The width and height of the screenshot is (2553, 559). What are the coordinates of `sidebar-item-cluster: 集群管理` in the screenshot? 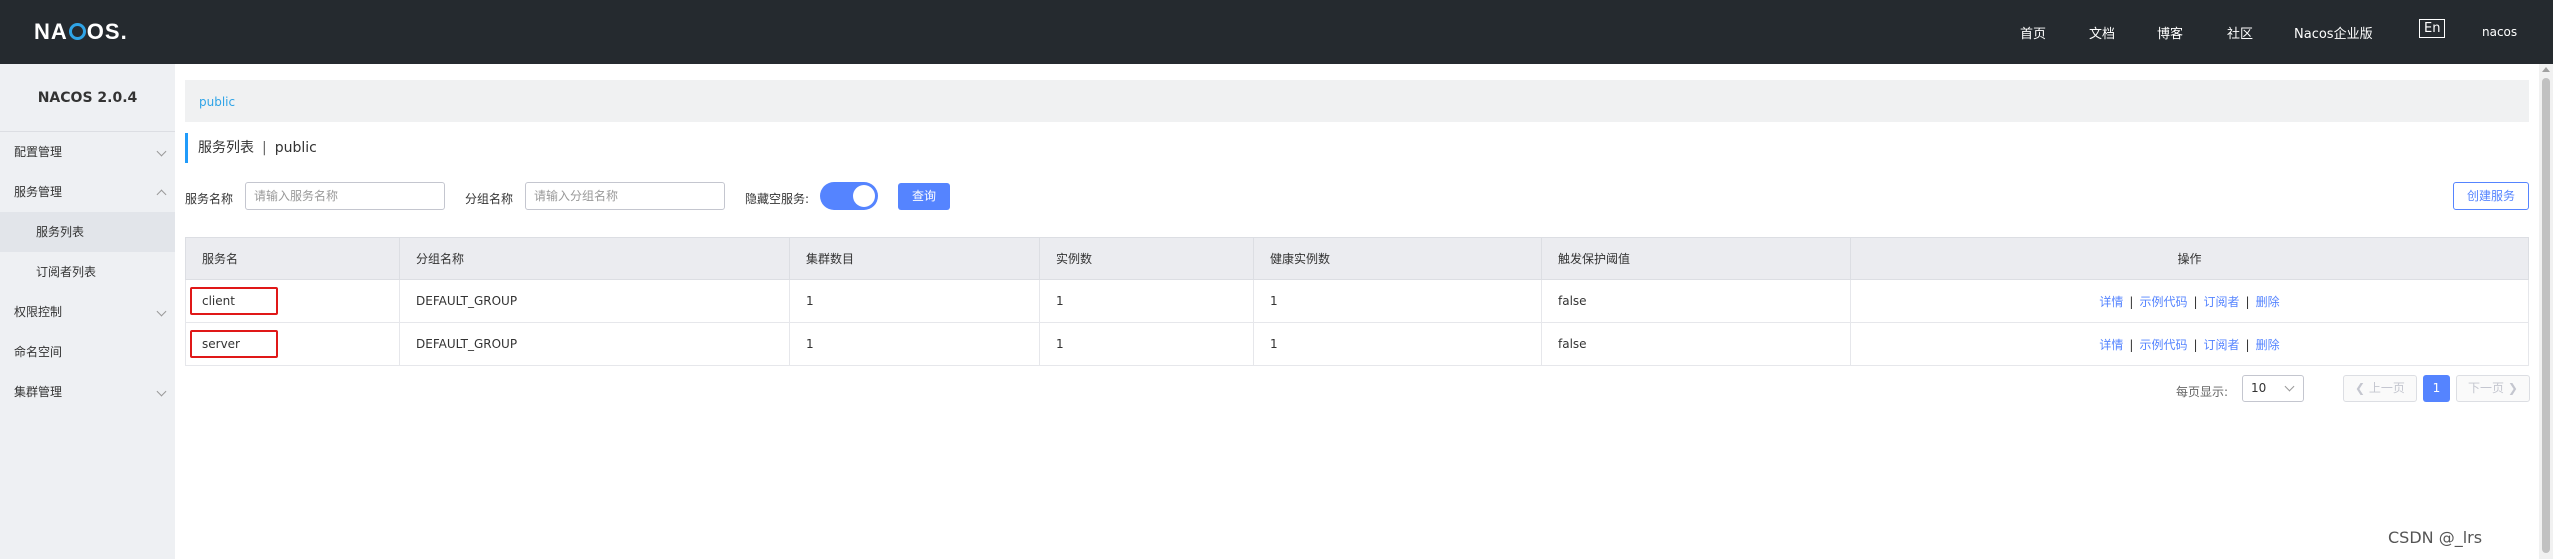 It's located at (87, 392).